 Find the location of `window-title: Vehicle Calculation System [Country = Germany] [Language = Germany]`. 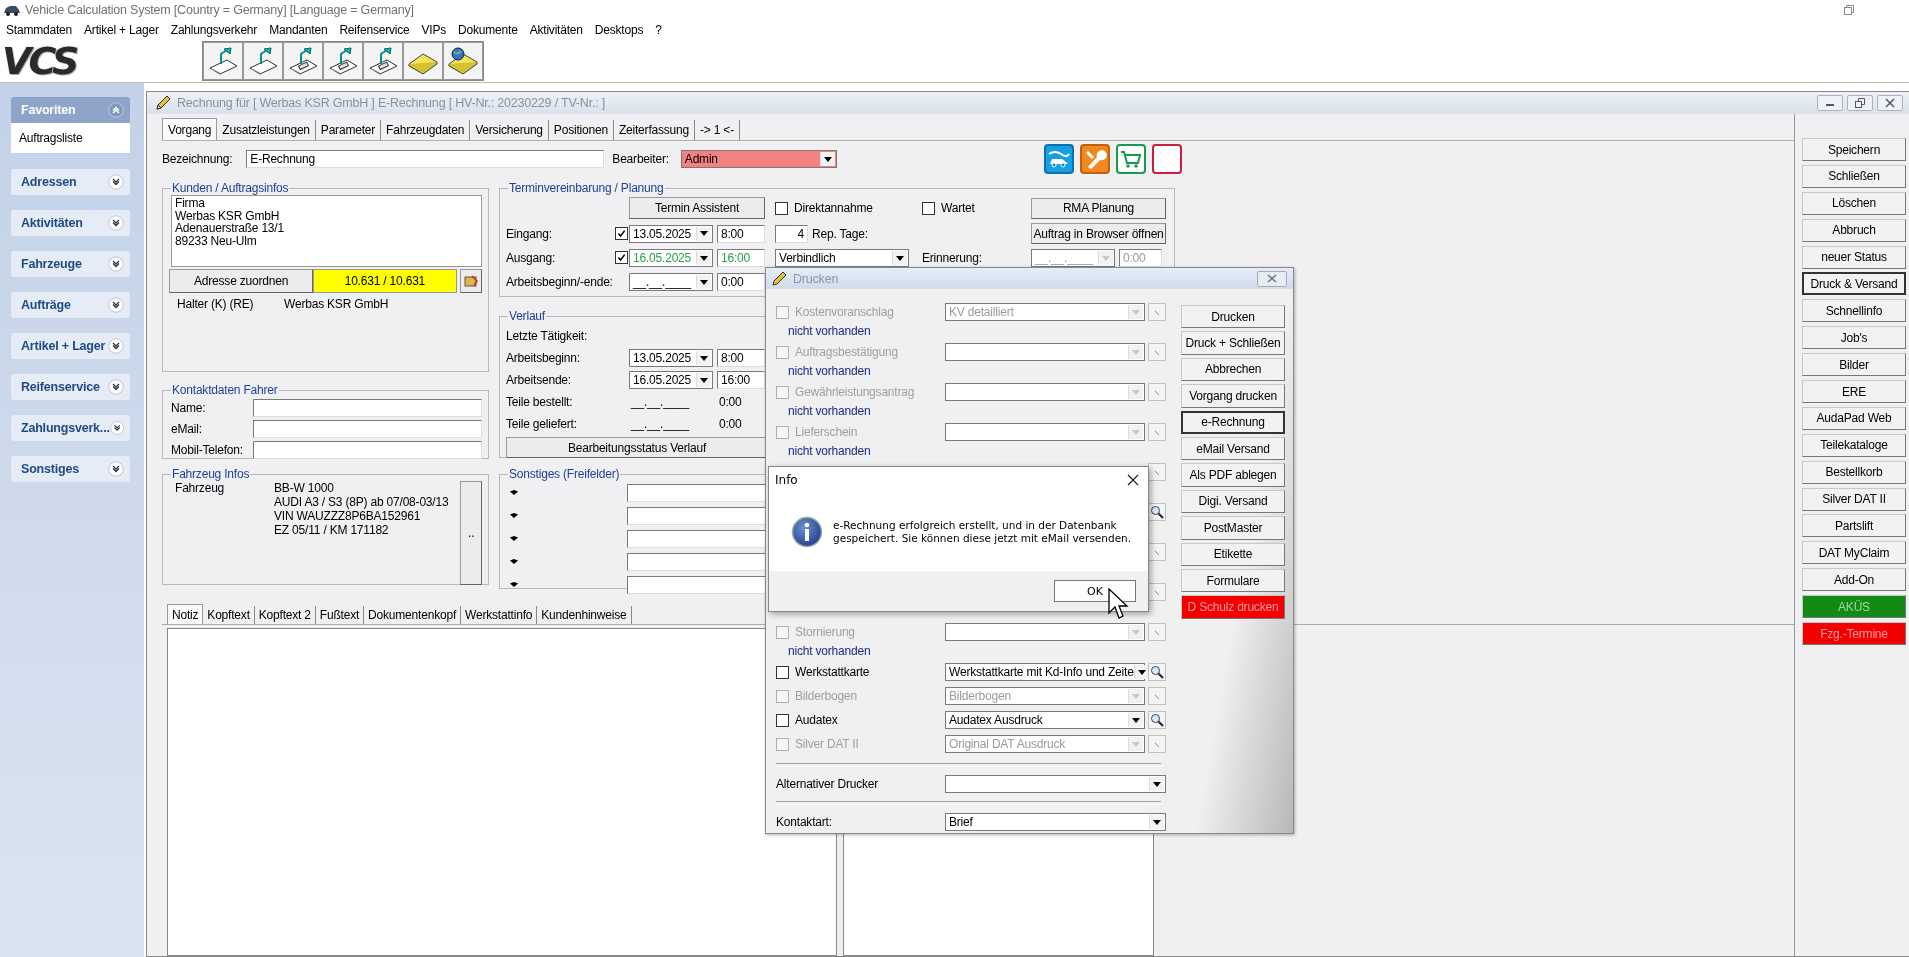

window-title: Vehicle Calculation System [Country = Germany] [Language = Germany] is located at coordinates (219, 10).